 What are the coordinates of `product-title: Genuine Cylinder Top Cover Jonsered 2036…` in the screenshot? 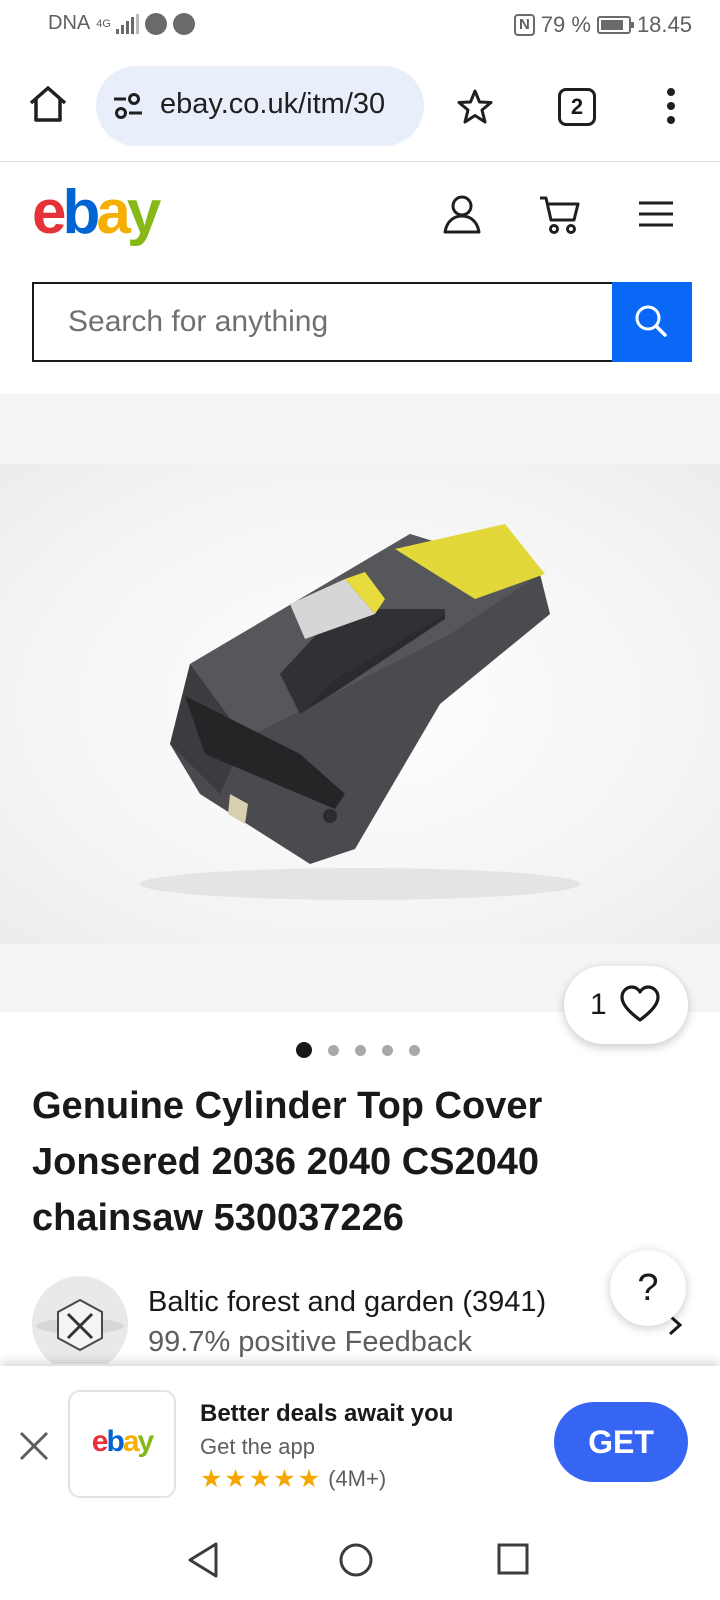 It's located at (287, 1162).